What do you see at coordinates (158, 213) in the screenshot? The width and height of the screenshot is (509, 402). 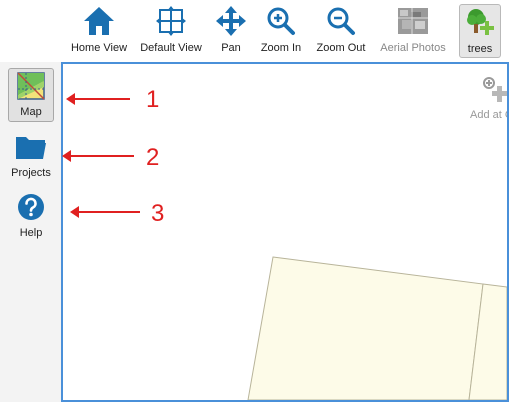 I see `annotation-number-3: 3` at bounding box center [158, 213].